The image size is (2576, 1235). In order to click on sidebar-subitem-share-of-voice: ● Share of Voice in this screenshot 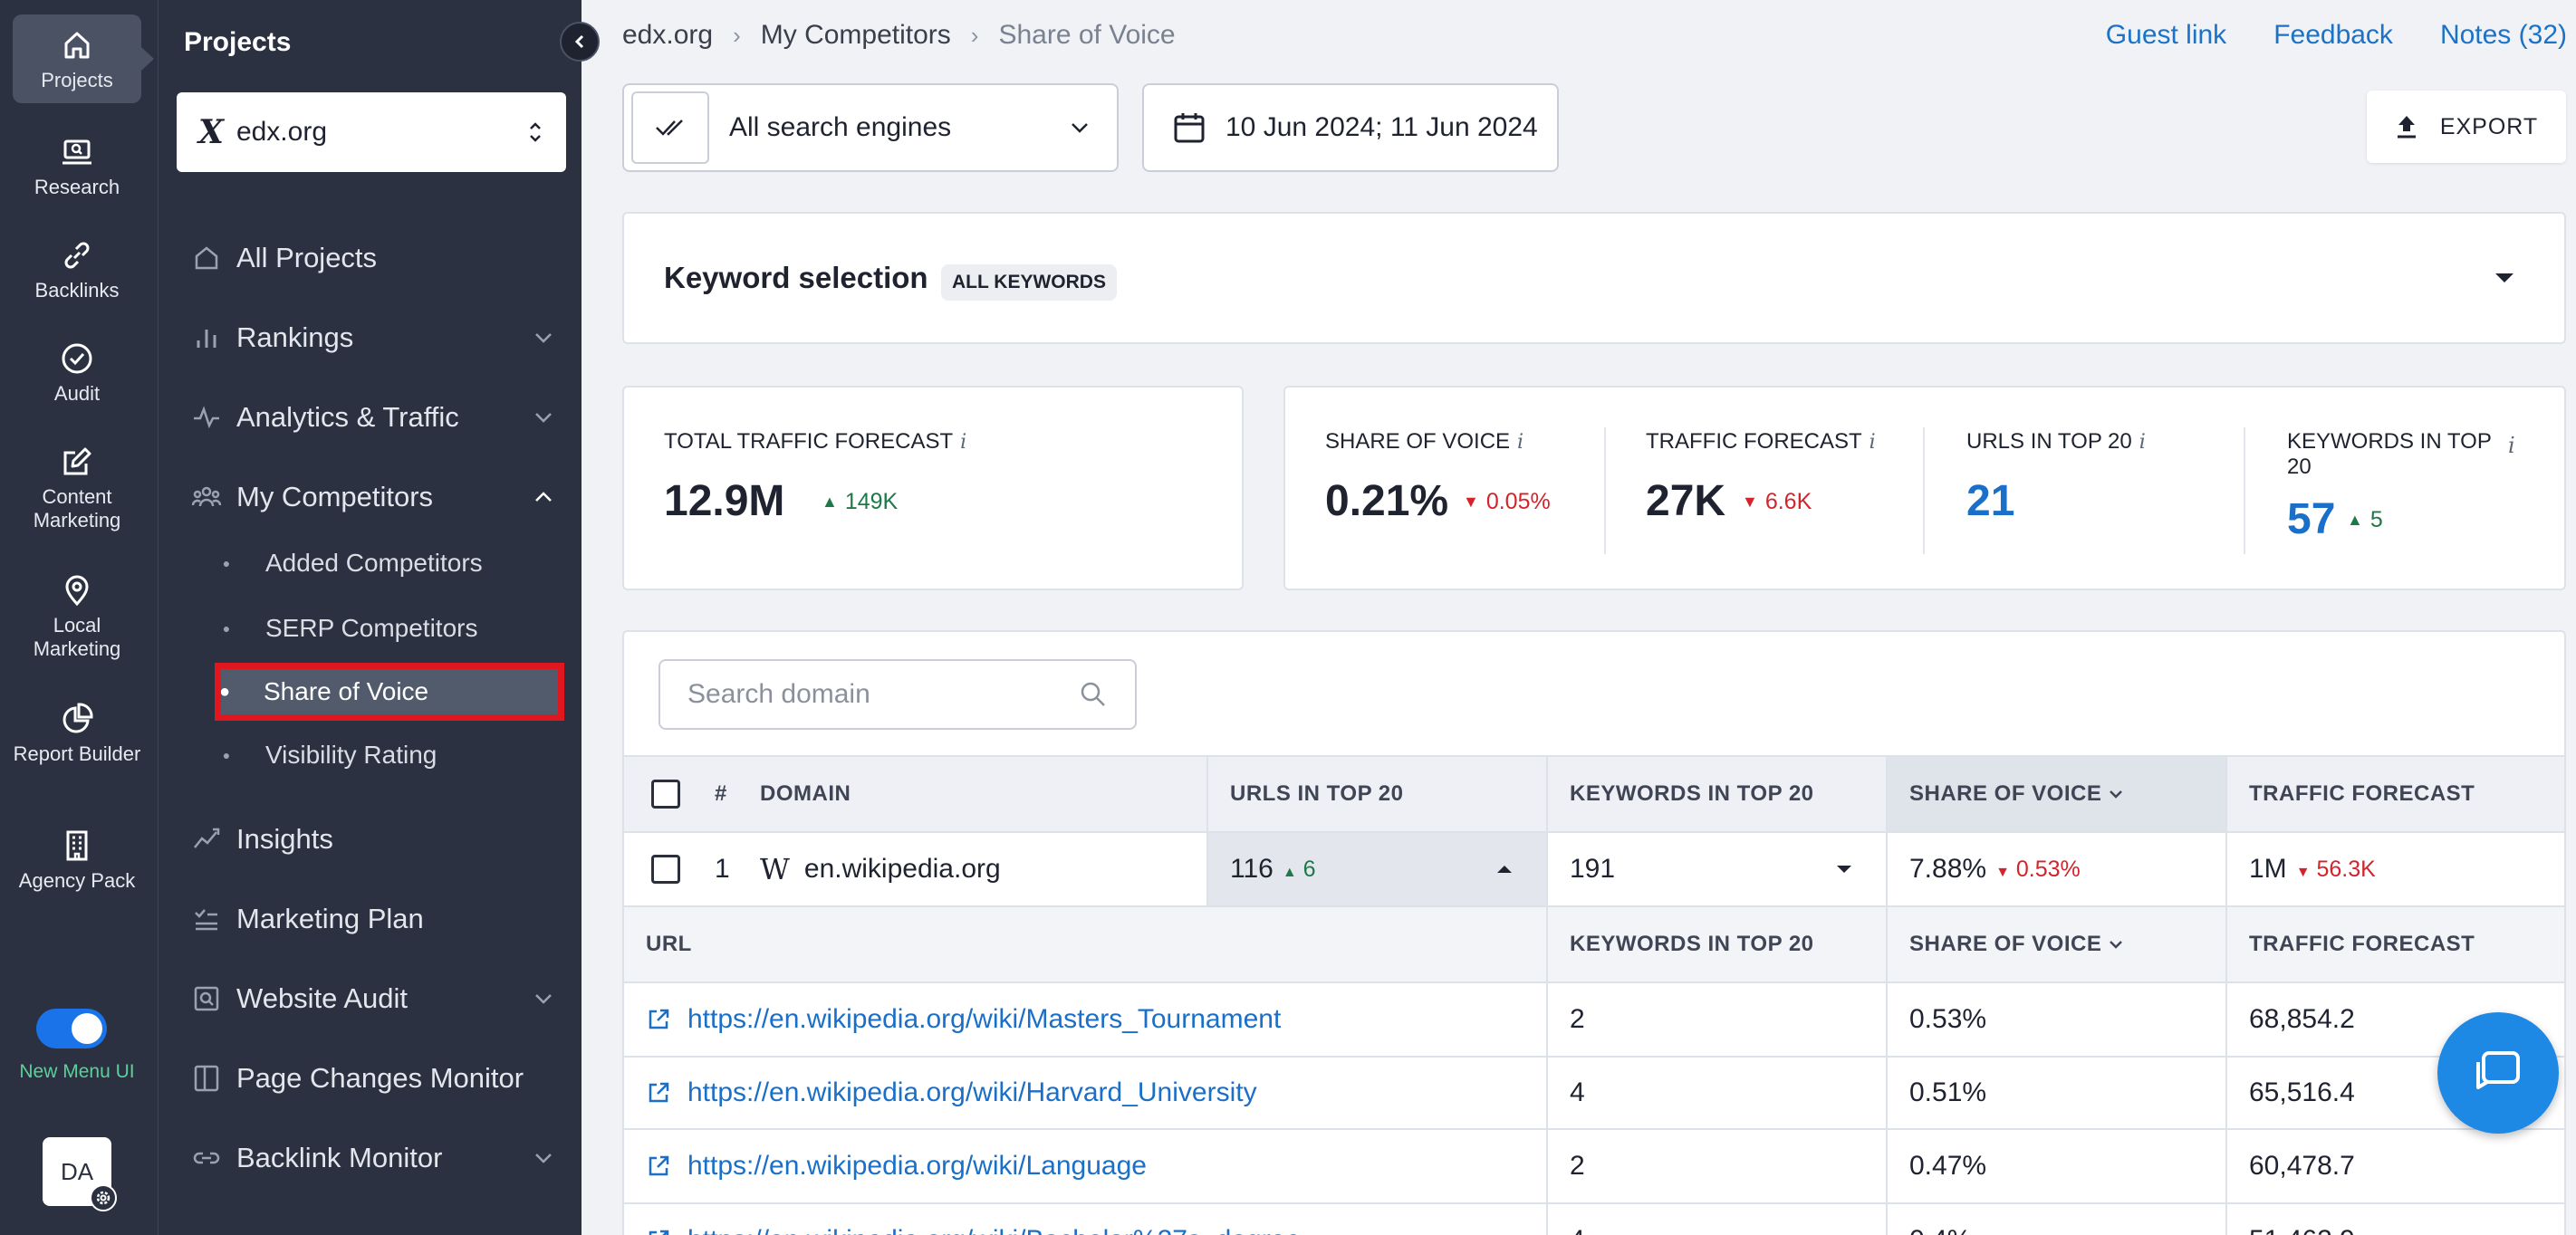, I will do `click(389, 692)`.